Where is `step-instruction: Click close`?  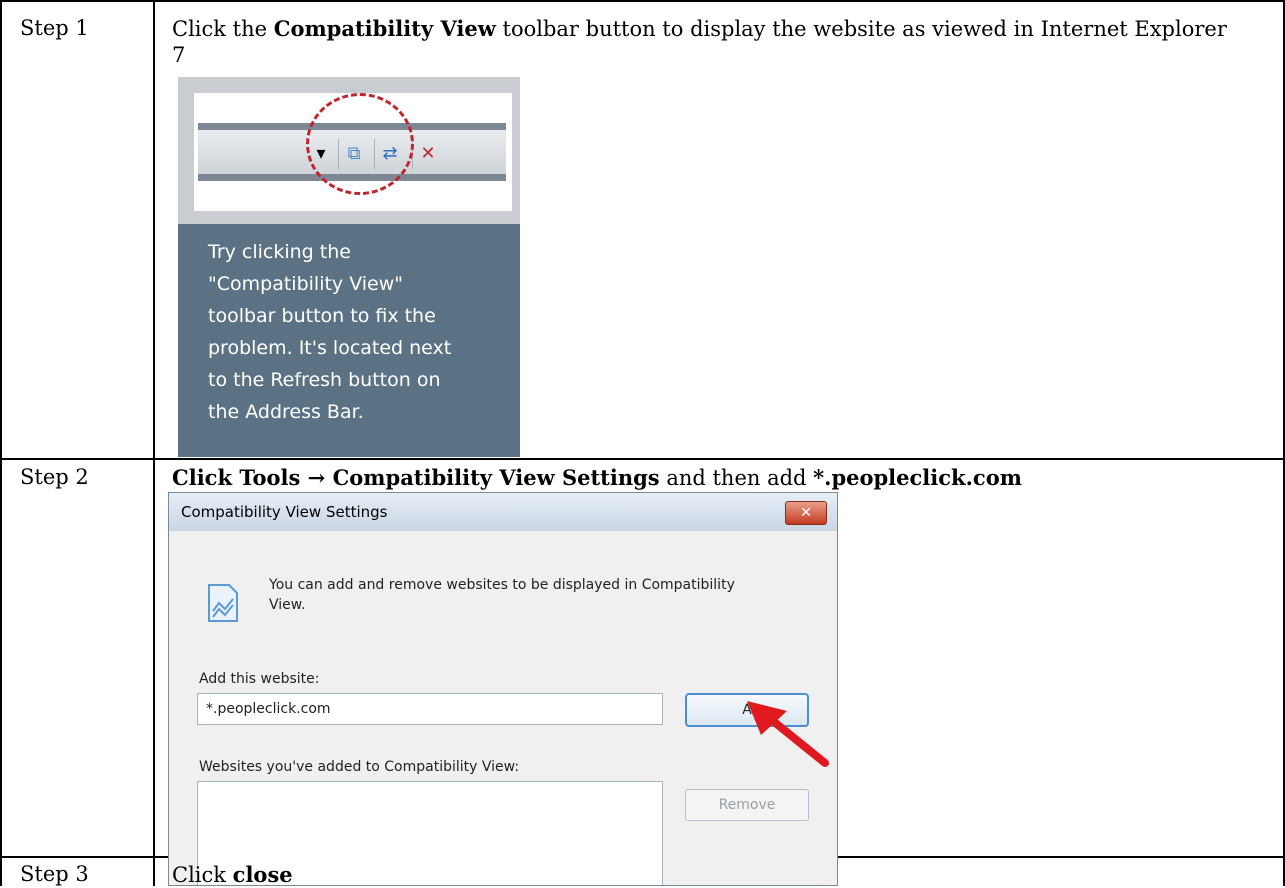 step-instruction: Click close is located at coordinates (232, 875).